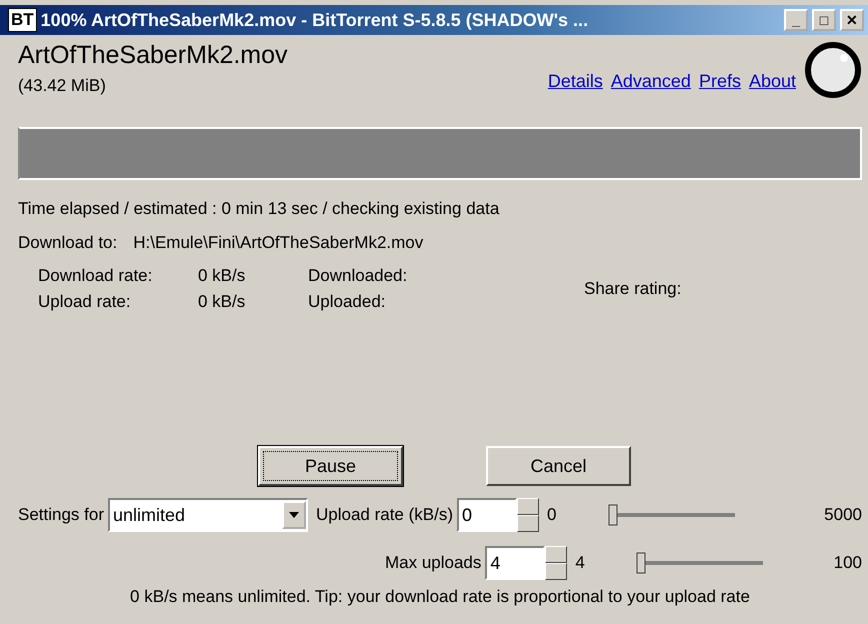  Describe the element at coordinates (824, 20) in the screenshot. I see `maximize-button: □` at that location.